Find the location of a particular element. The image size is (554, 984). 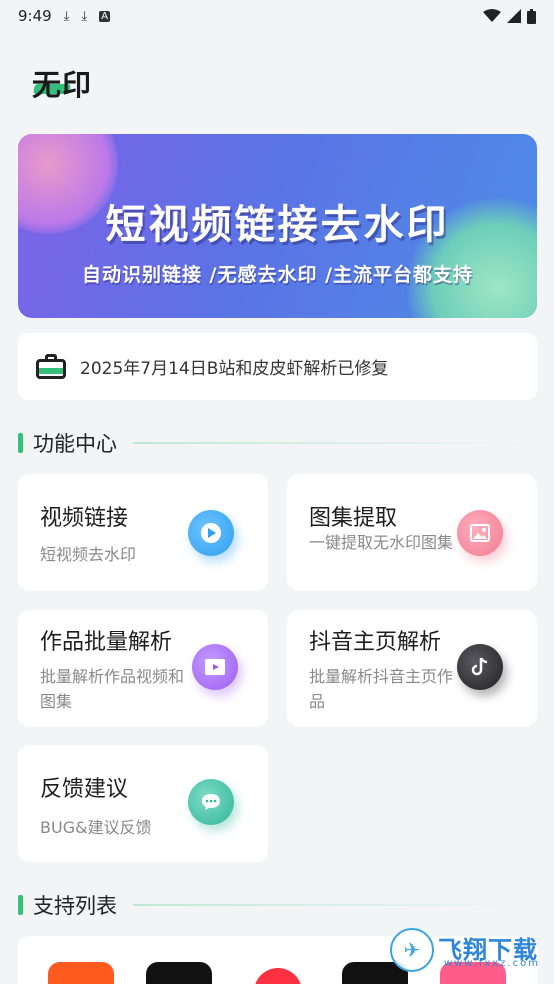

font-icon: A is located at coordinates (105, 16).